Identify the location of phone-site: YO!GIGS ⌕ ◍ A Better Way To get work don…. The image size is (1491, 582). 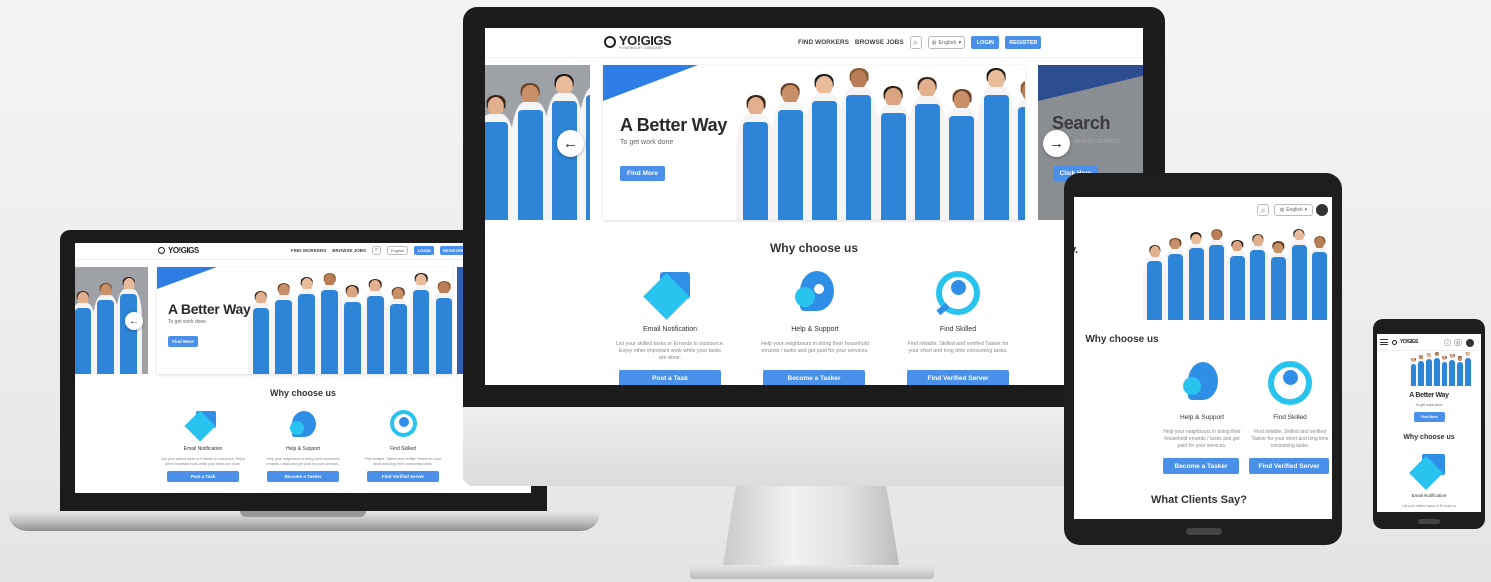
(1429, 423).